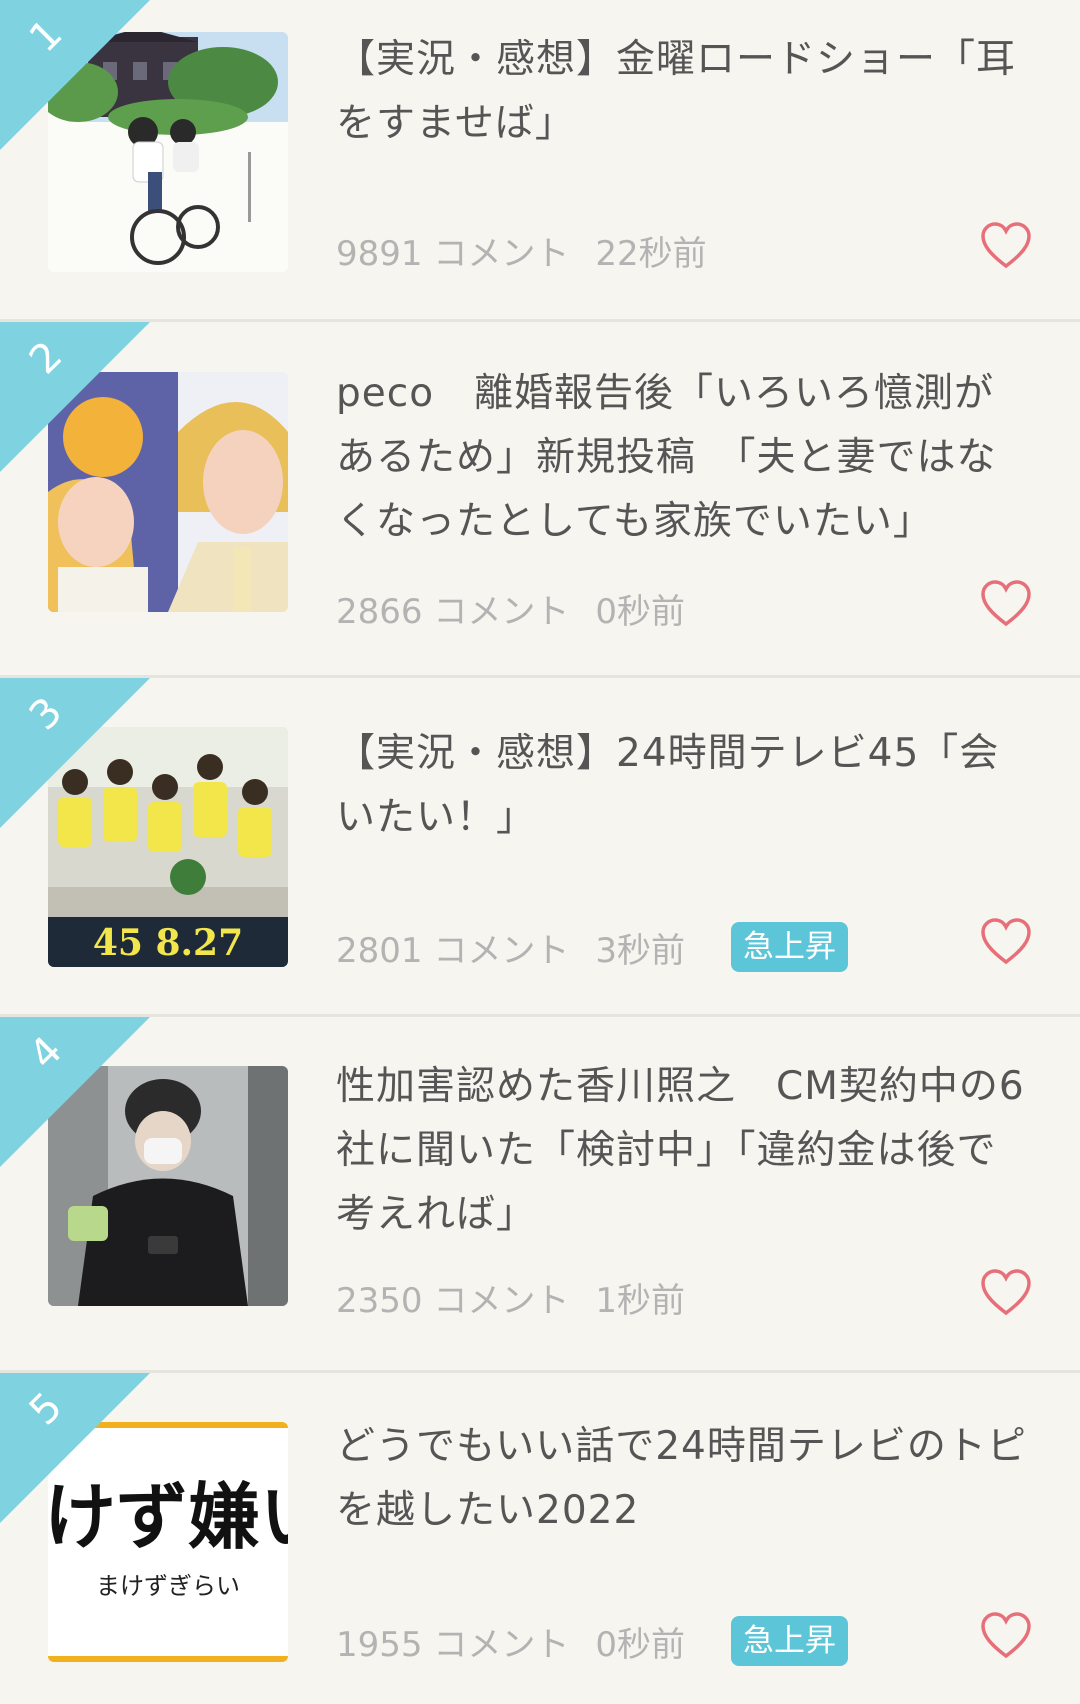 The width and height of the screenshot is (1080, 1704). Describe the element at coordinates (75, 75) in the screenshot. I see `rank-ribbon: 1` at that location.